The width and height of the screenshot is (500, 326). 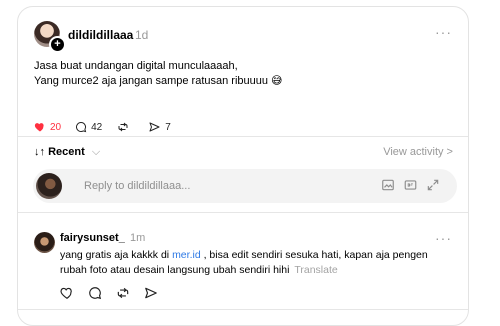 What do you see at coordinates (92, 238) in the screenshot?
I see `comment-username: fairysunset_` at bounding box center [92, 238].